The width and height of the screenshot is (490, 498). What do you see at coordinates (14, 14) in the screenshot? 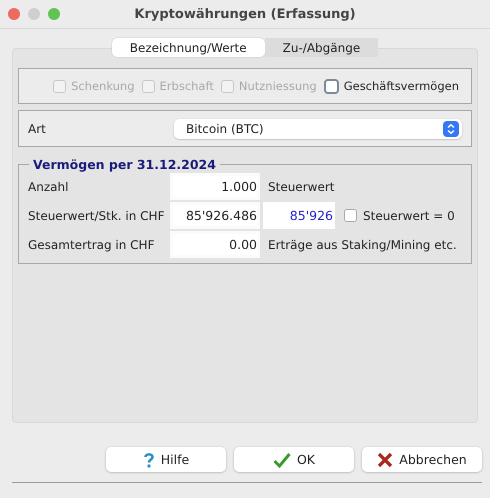
I see `close-button` at bounding box center [14, 14].